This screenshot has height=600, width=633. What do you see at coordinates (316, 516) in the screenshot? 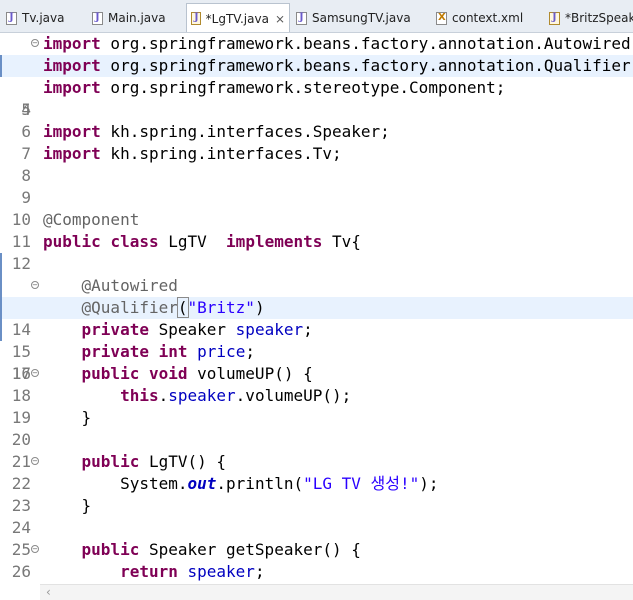
I see `code-line: 24 }` at bounding box center [316, 516].